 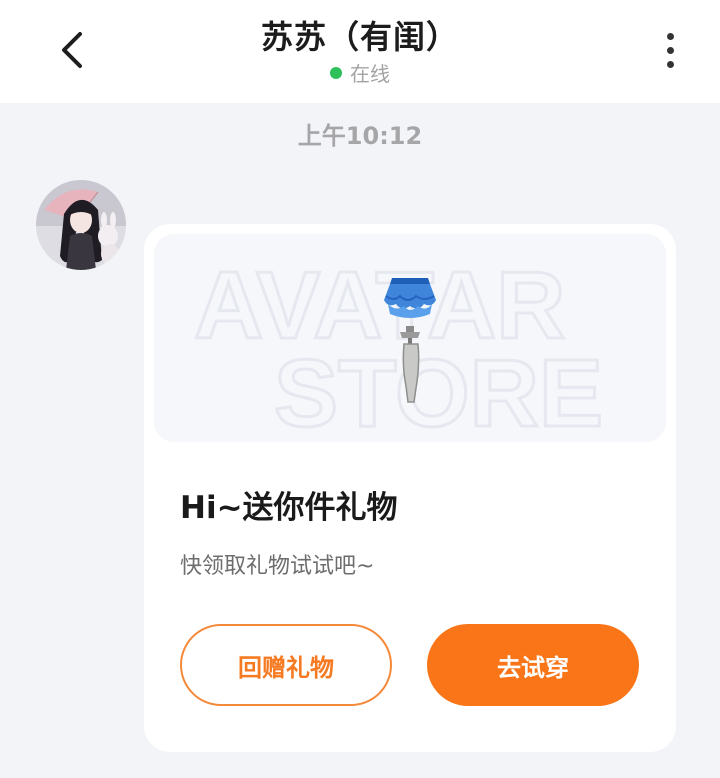 I want to click on online-dot-icon, so click(x=336, y=72).